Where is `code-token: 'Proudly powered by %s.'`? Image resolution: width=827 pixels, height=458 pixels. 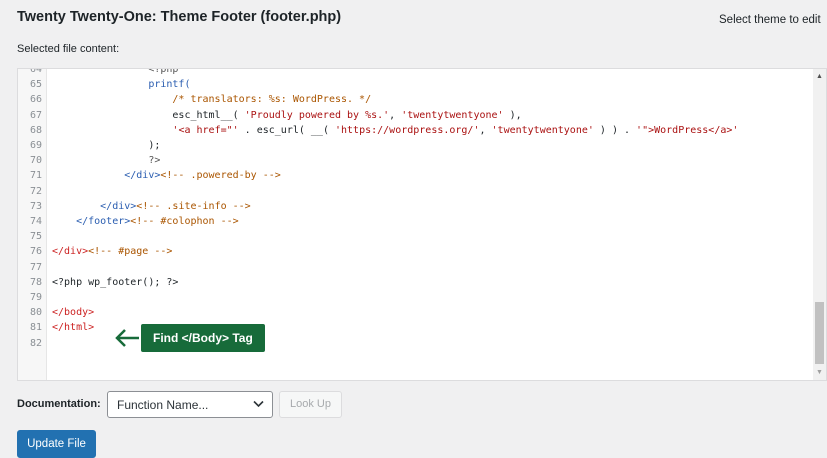
code-token: 'Proudly powered by %s.' is located at coordinates (317, 115).